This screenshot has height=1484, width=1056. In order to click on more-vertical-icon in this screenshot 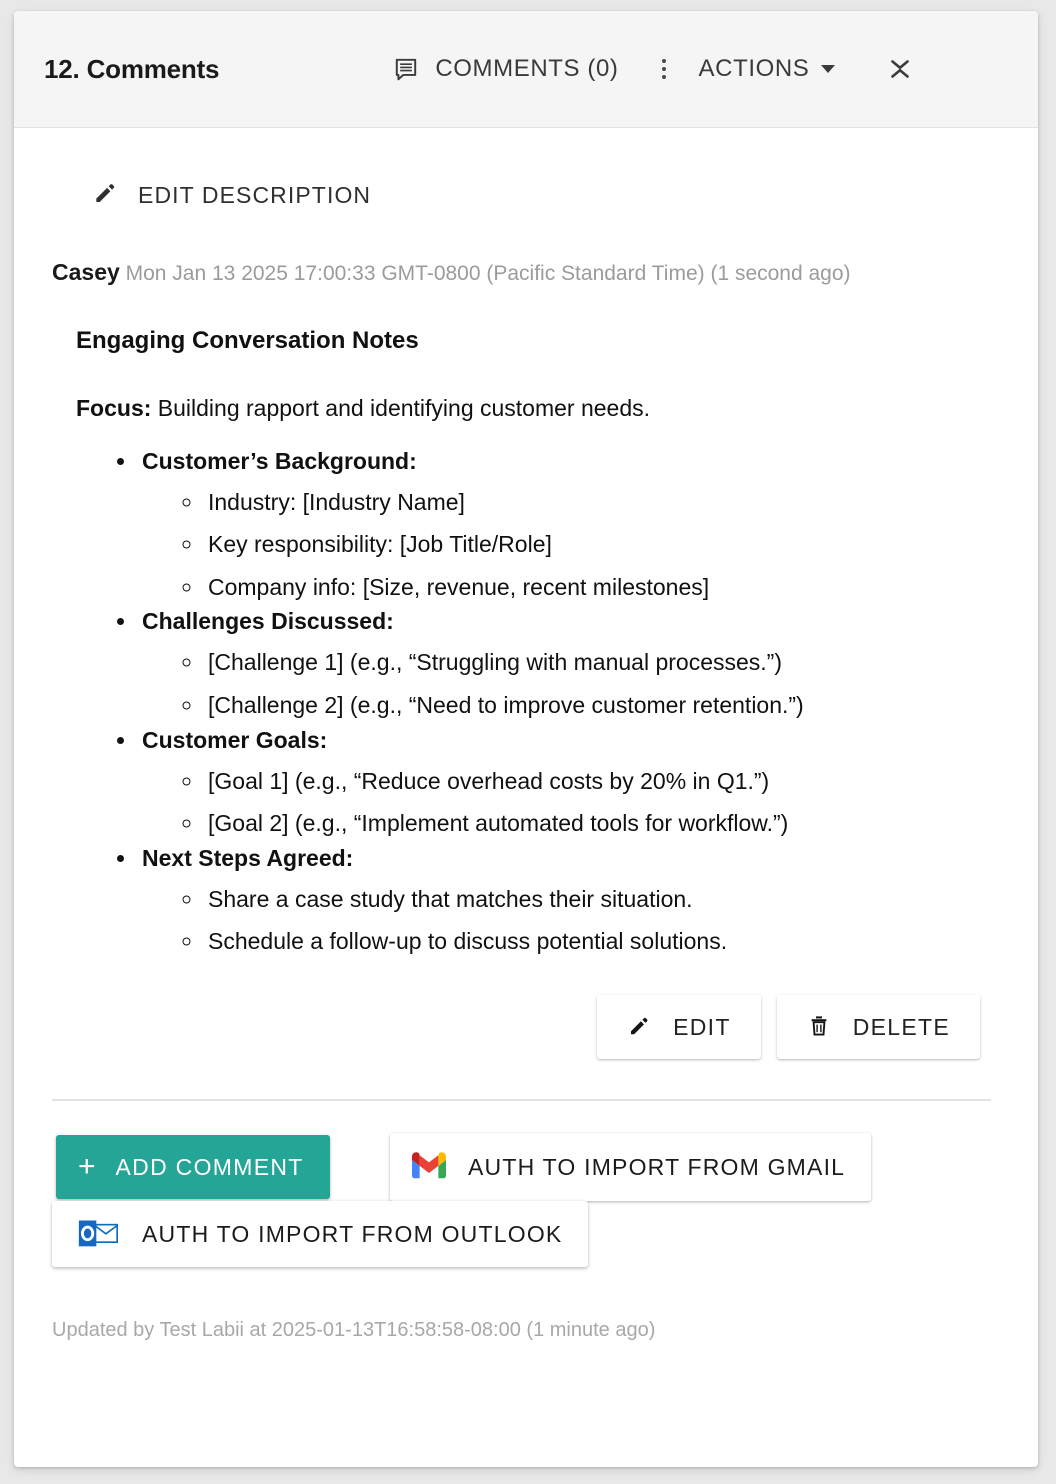, I will do `click(664, 69)`.